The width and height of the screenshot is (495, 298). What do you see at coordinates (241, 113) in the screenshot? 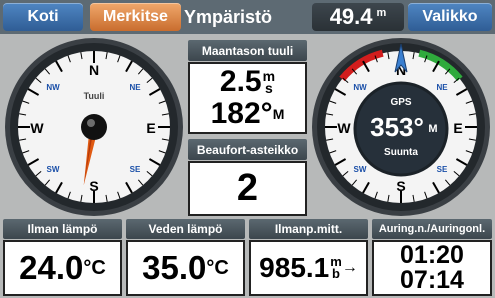
I see `wind-direction-value: 182°` at bounding box center [241, 113].